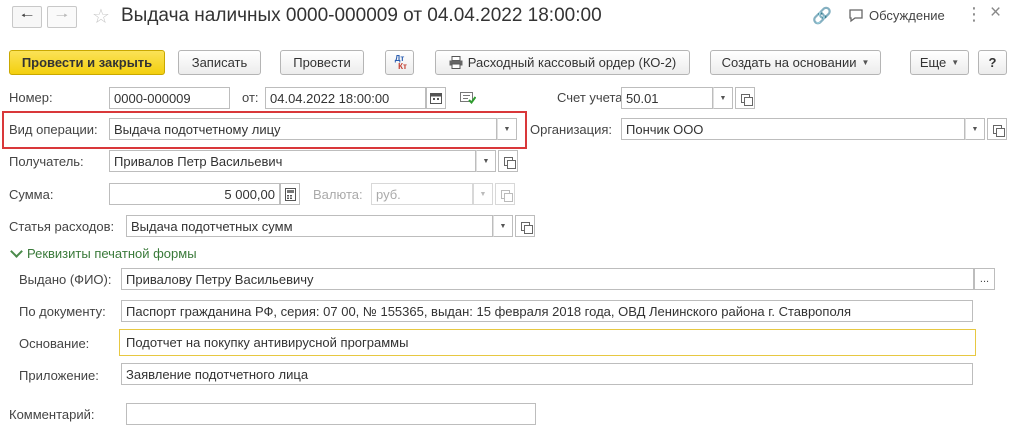 Image resolution: width=1010 pixels, height=431 pixels. Describe the element at coordinates (194, 194) in the screenshot. I see `amount-field: 5 000,00` at that location.